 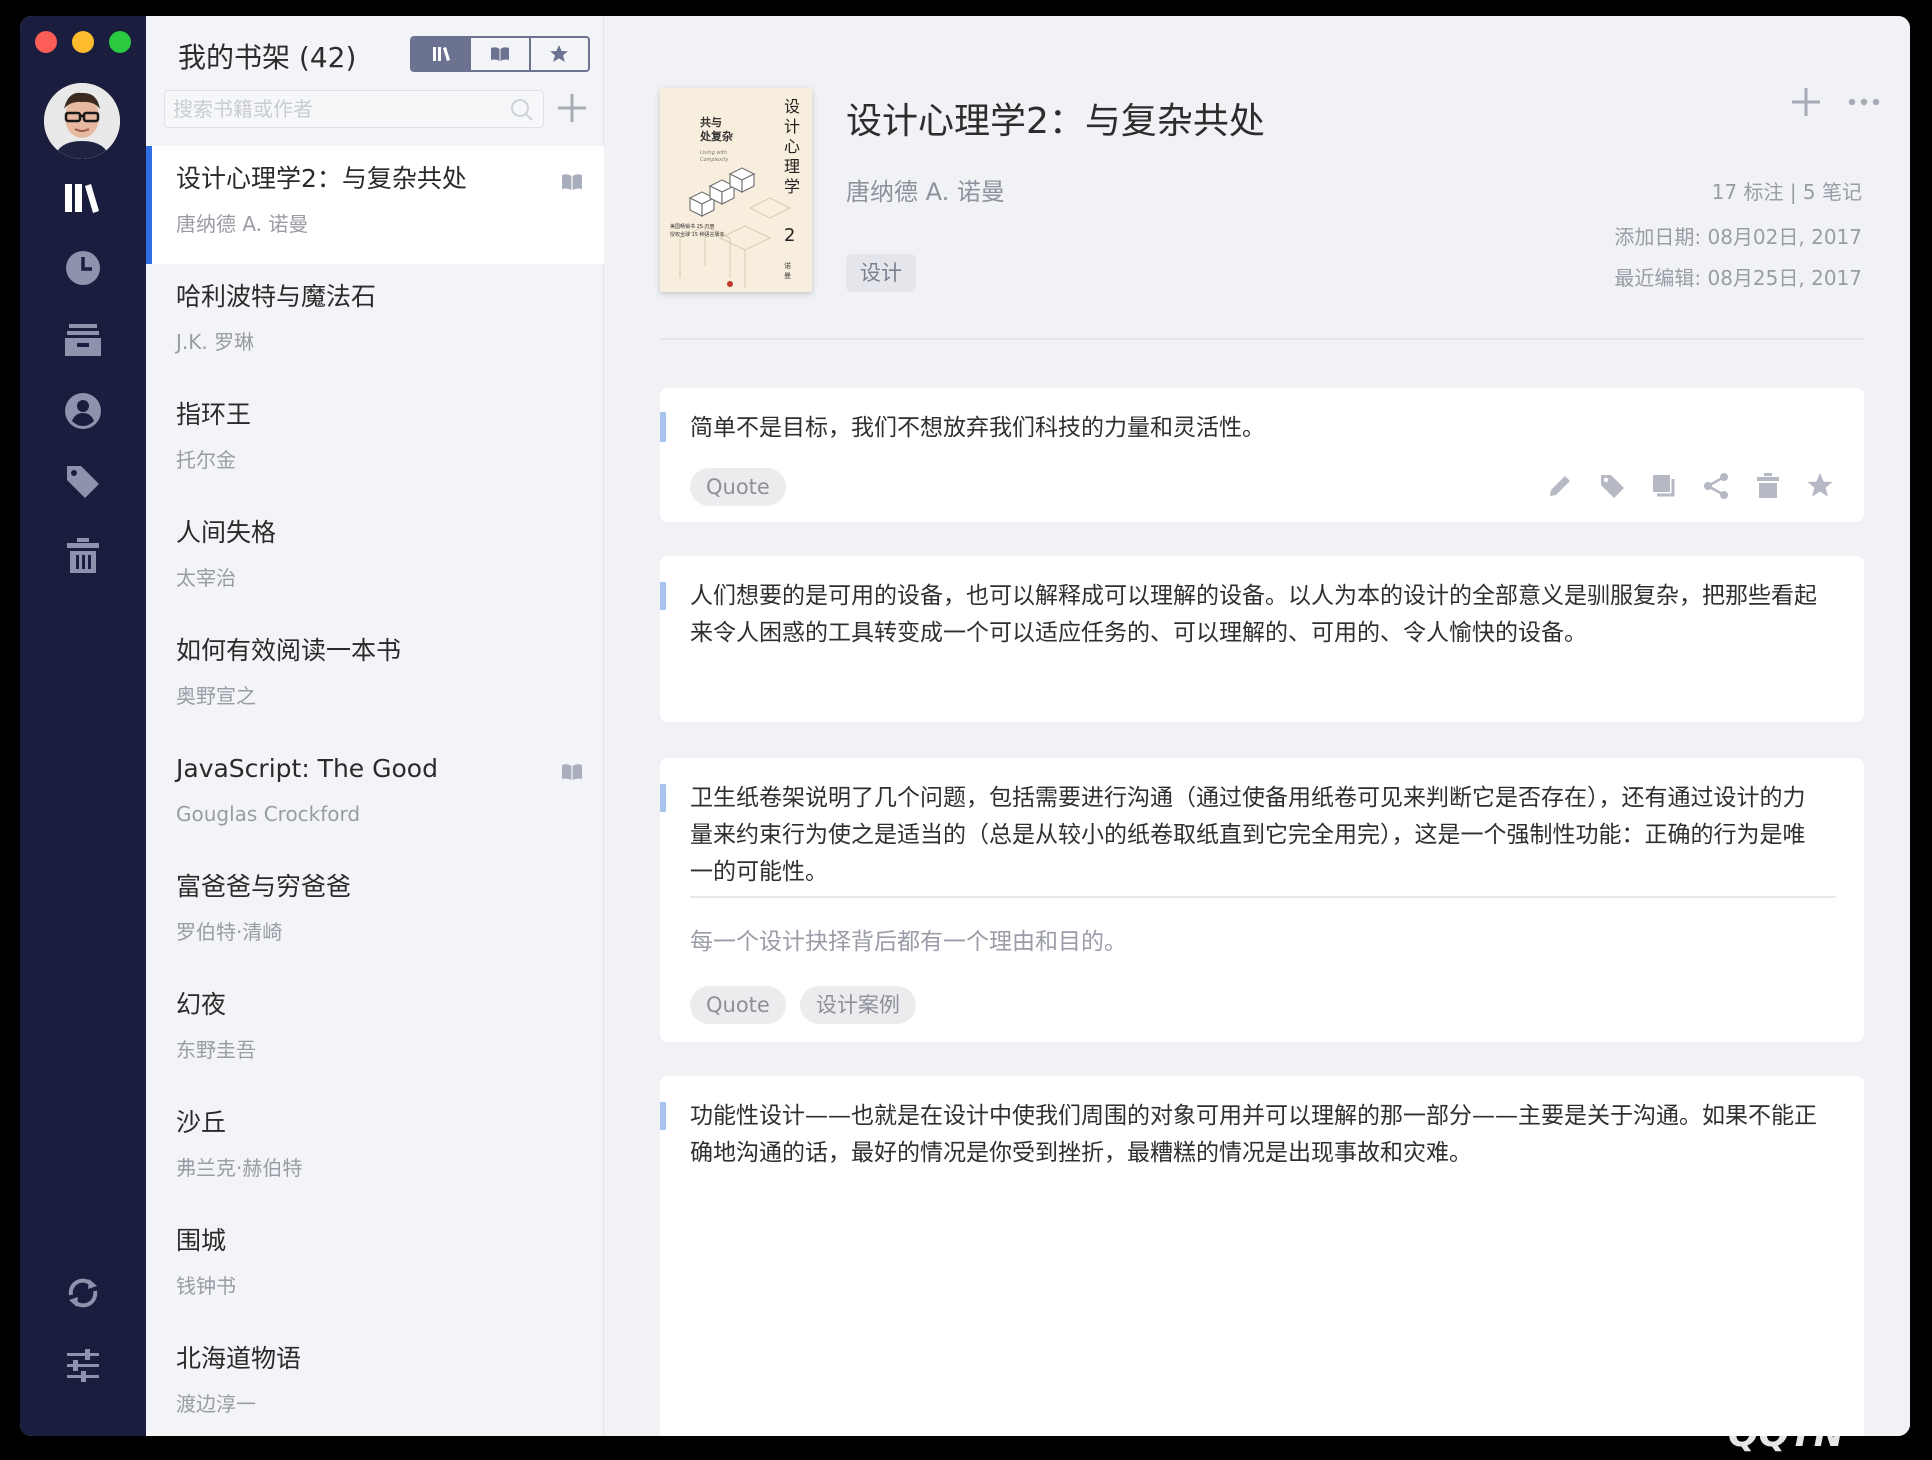 I want to click on clock-icon, so click(x=83, y=268).